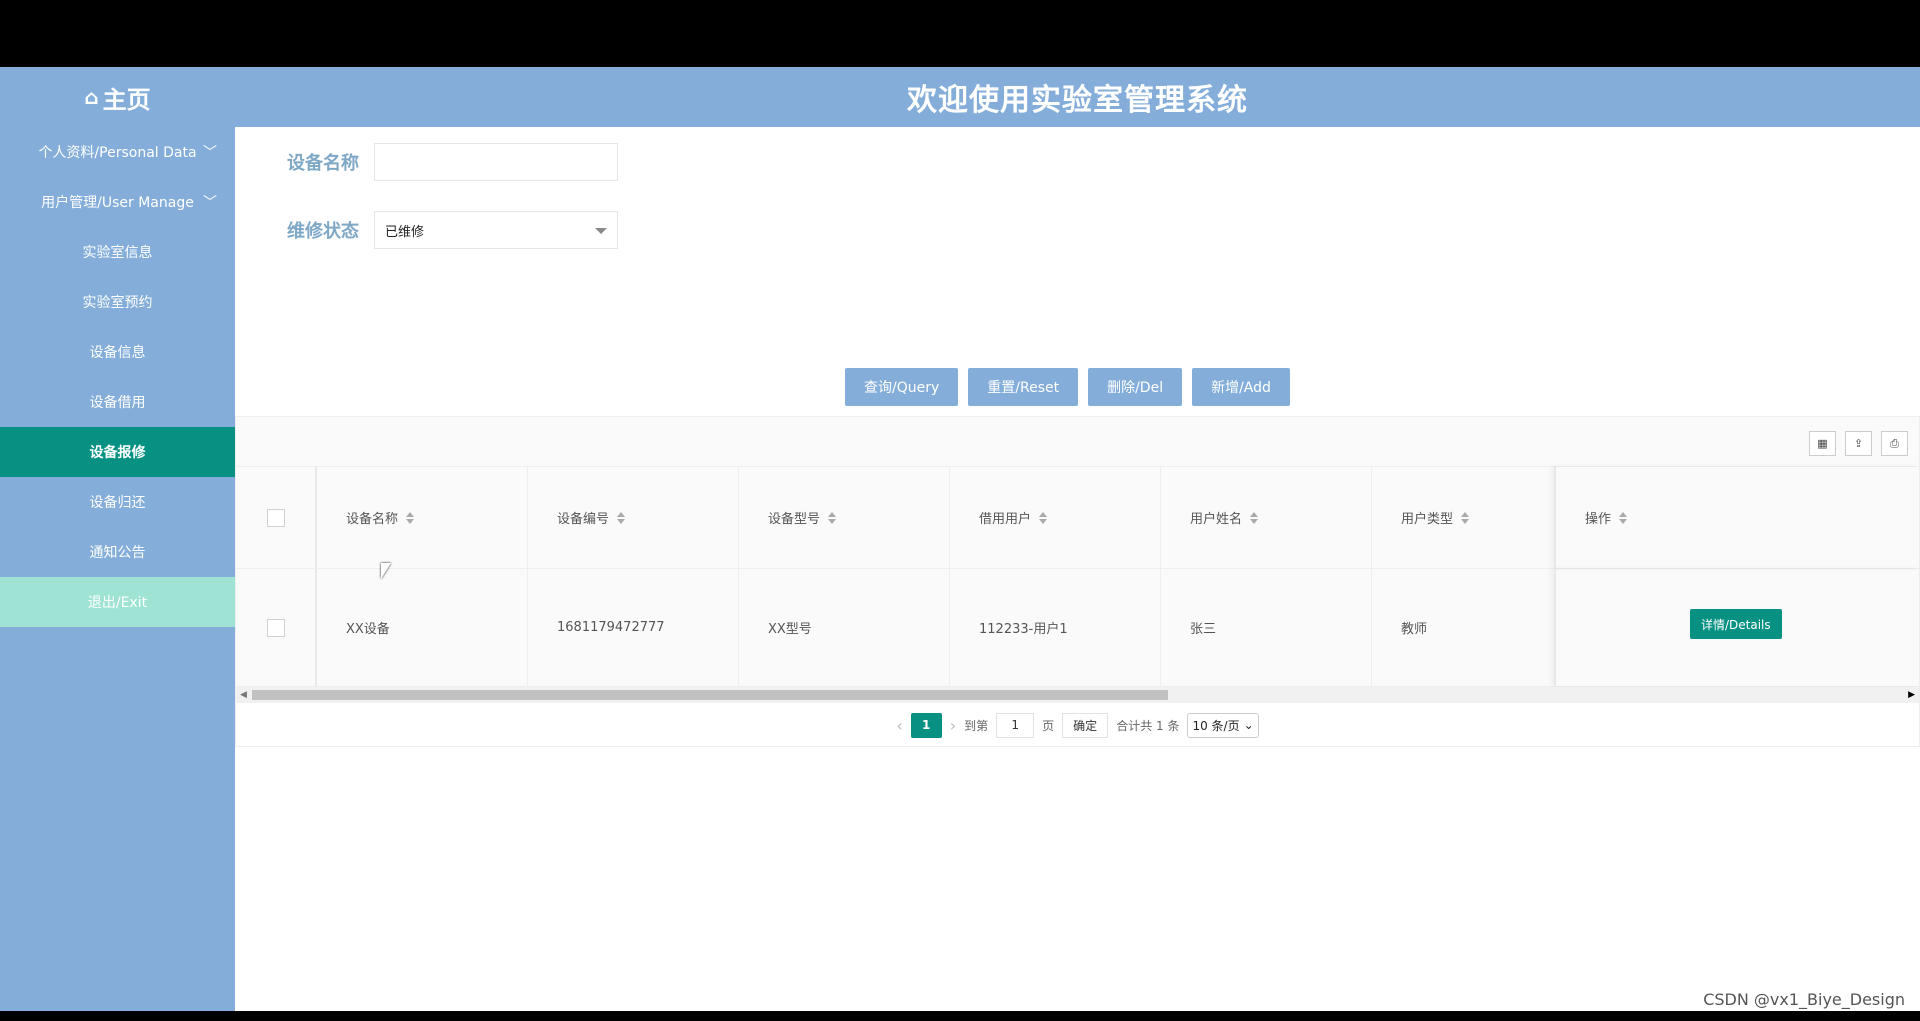 The width and height of the screenshot is (1920, 1021). I want to click on sidebar-item-device-info: 设备信息, so click(117, 352).